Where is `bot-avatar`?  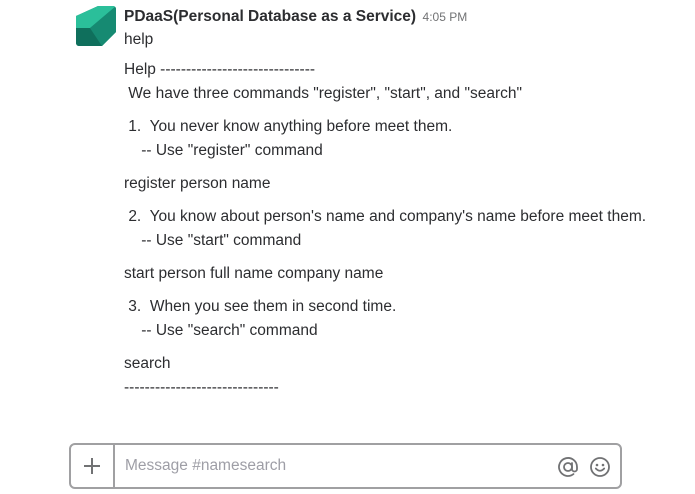 bot-avatar is located at coordinates (96, 26).